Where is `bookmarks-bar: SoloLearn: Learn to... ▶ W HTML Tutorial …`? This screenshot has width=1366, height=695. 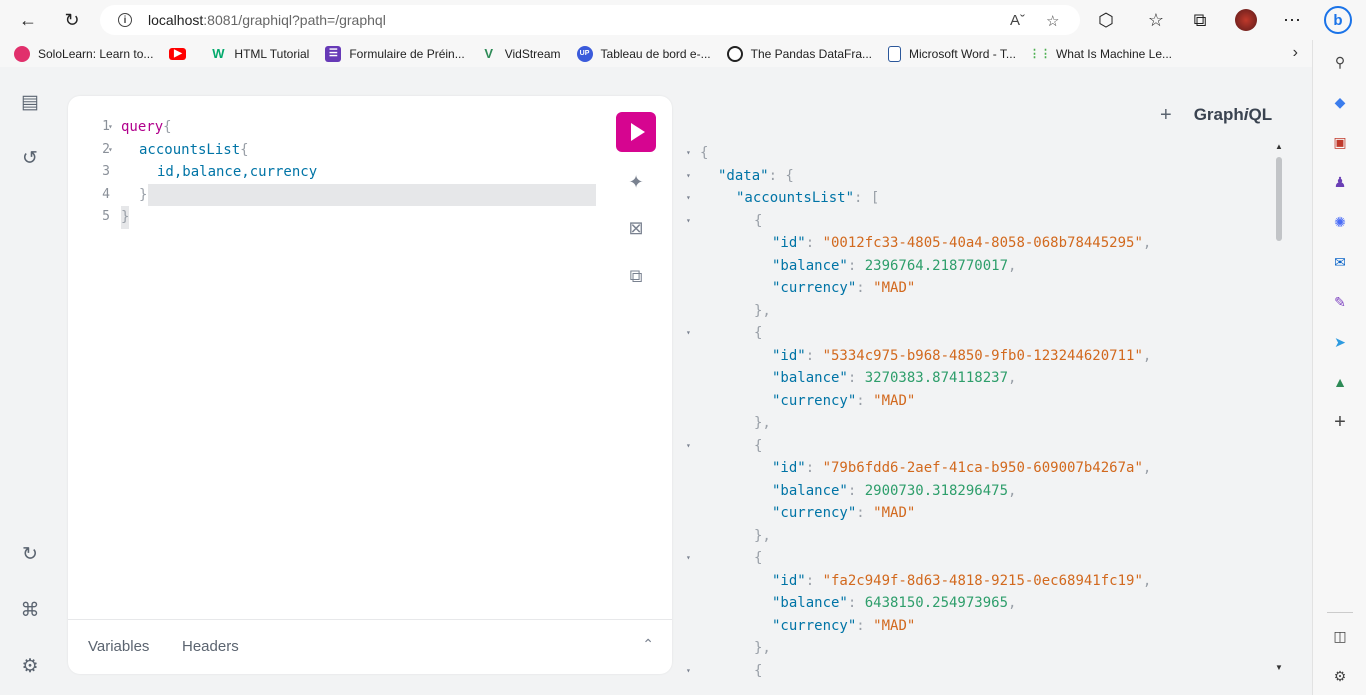 bookmarks-bar: SoloLearn: Learn to... ▶ W HTML Tutorial … is located at coordinates (656, 53).